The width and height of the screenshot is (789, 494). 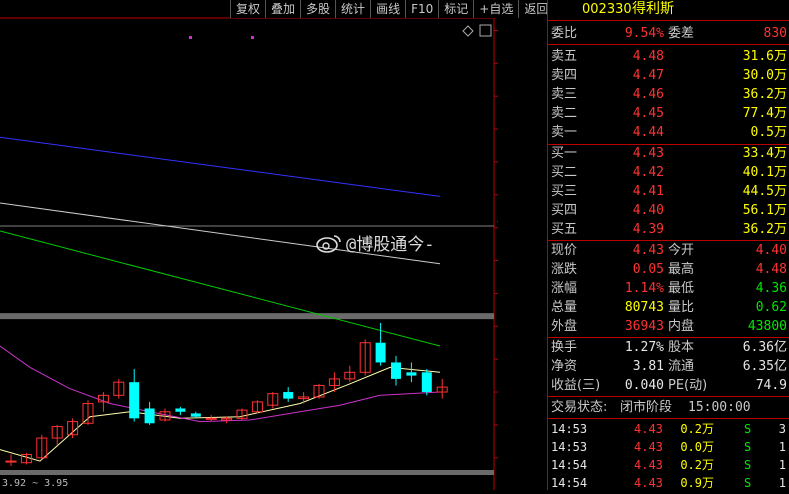 I want to click on stock-code: 002330, so click(x=607, y=9).